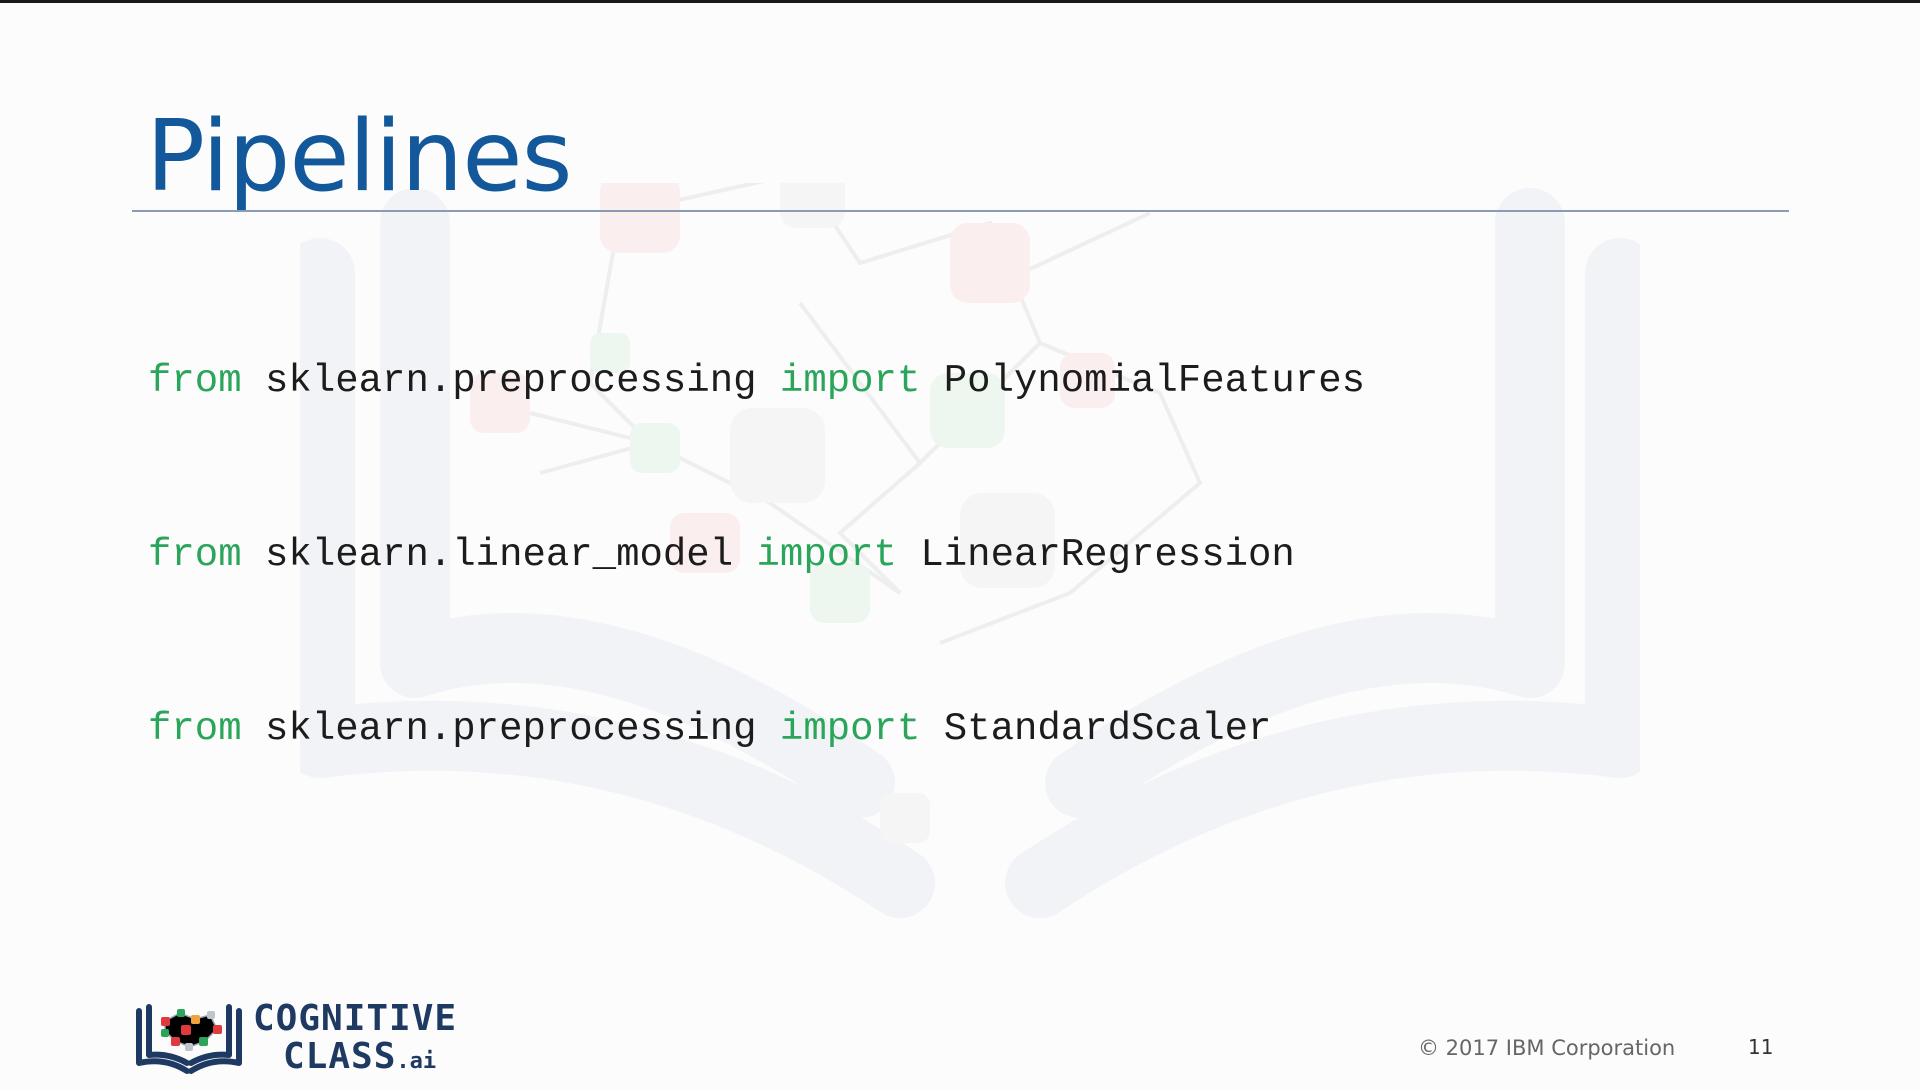  Describe the element at coordinates (1547, 1048) in the screenshot. I see `copyright-text: © 2017 IBM Corporation` at that location.